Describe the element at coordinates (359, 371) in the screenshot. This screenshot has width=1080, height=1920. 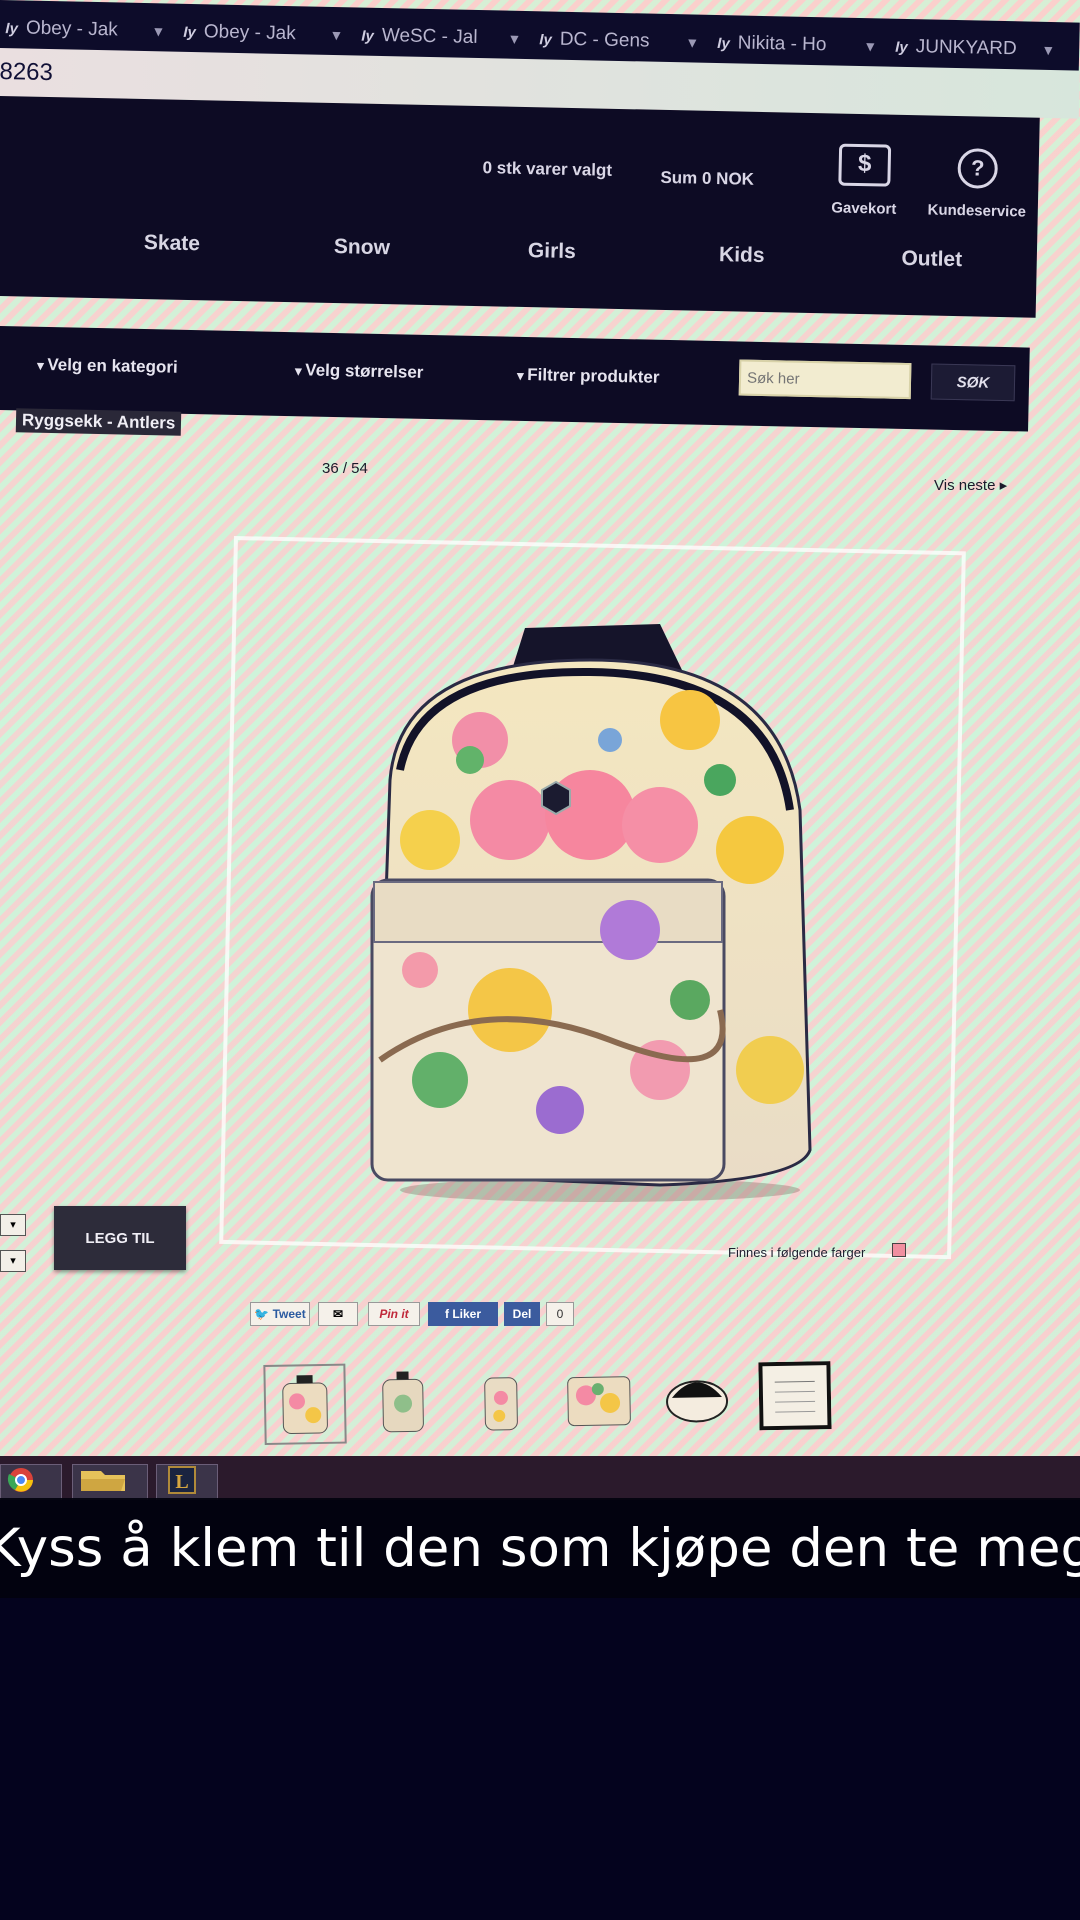
I see `sizes-dropdown: Velg størrelser` at that location.